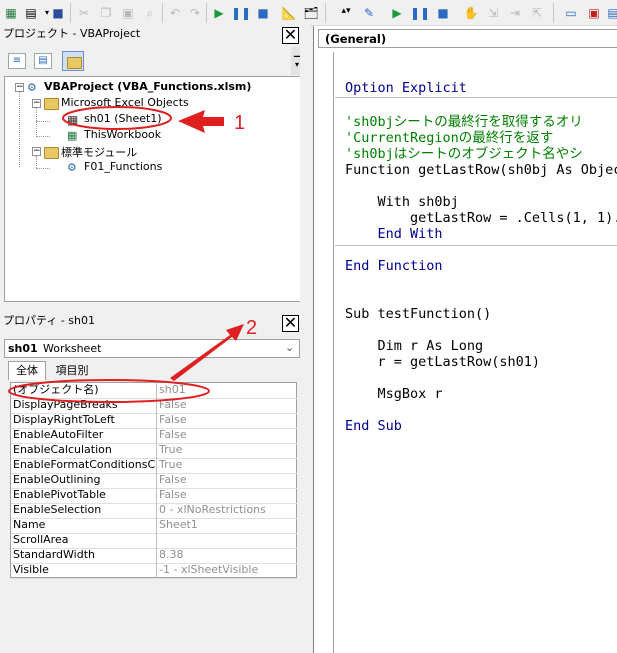 The width and height of the screenshot is (617, 653). What do you see at coordinates (117, 118) in the screenshot?
I see `annotation-circle-sh01` at bounding box center [117, 118].